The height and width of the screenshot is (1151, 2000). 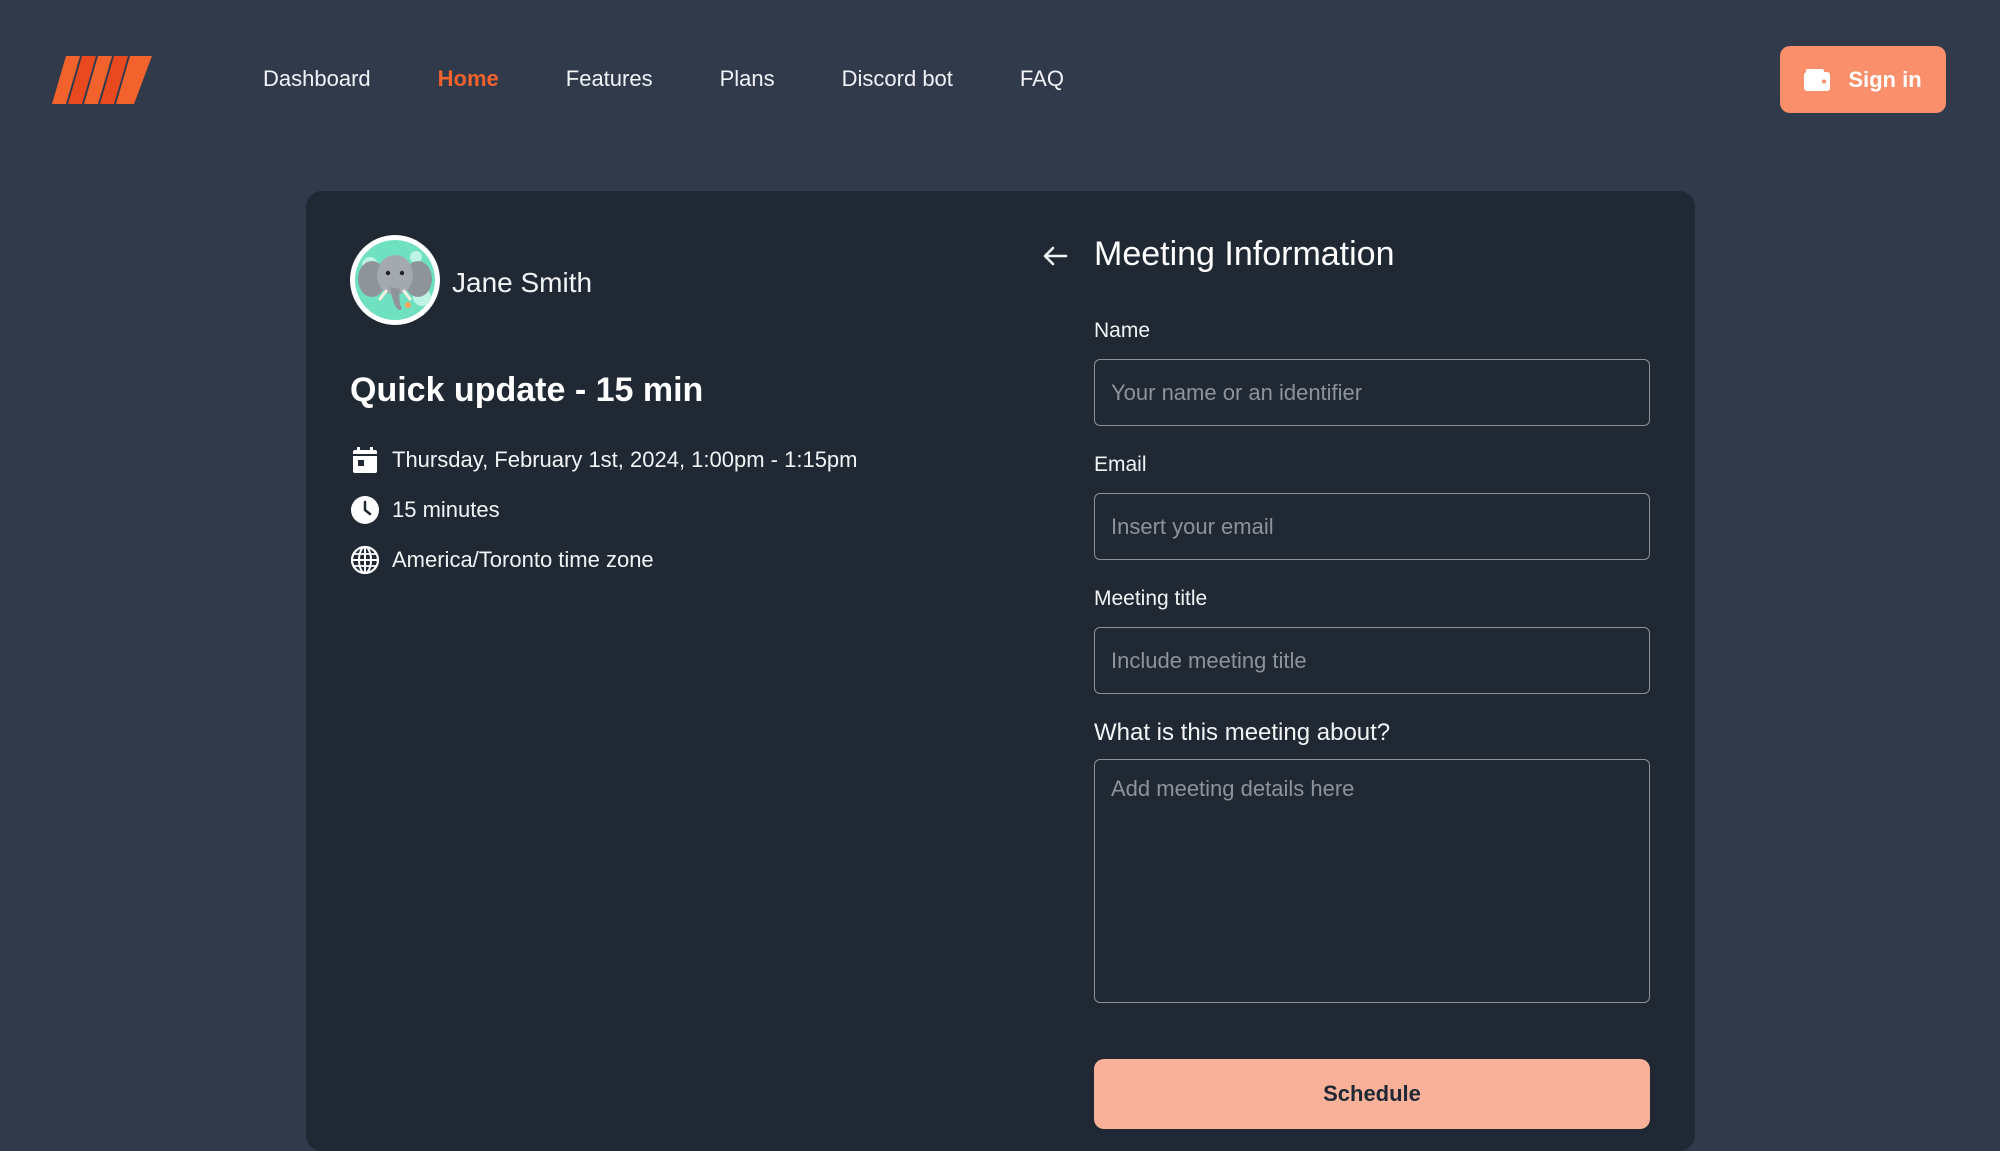 What do you see at coordinates (747, 79) in the screenshot?
I see `nav-plans: Plans` at bounding box center [747, 79].